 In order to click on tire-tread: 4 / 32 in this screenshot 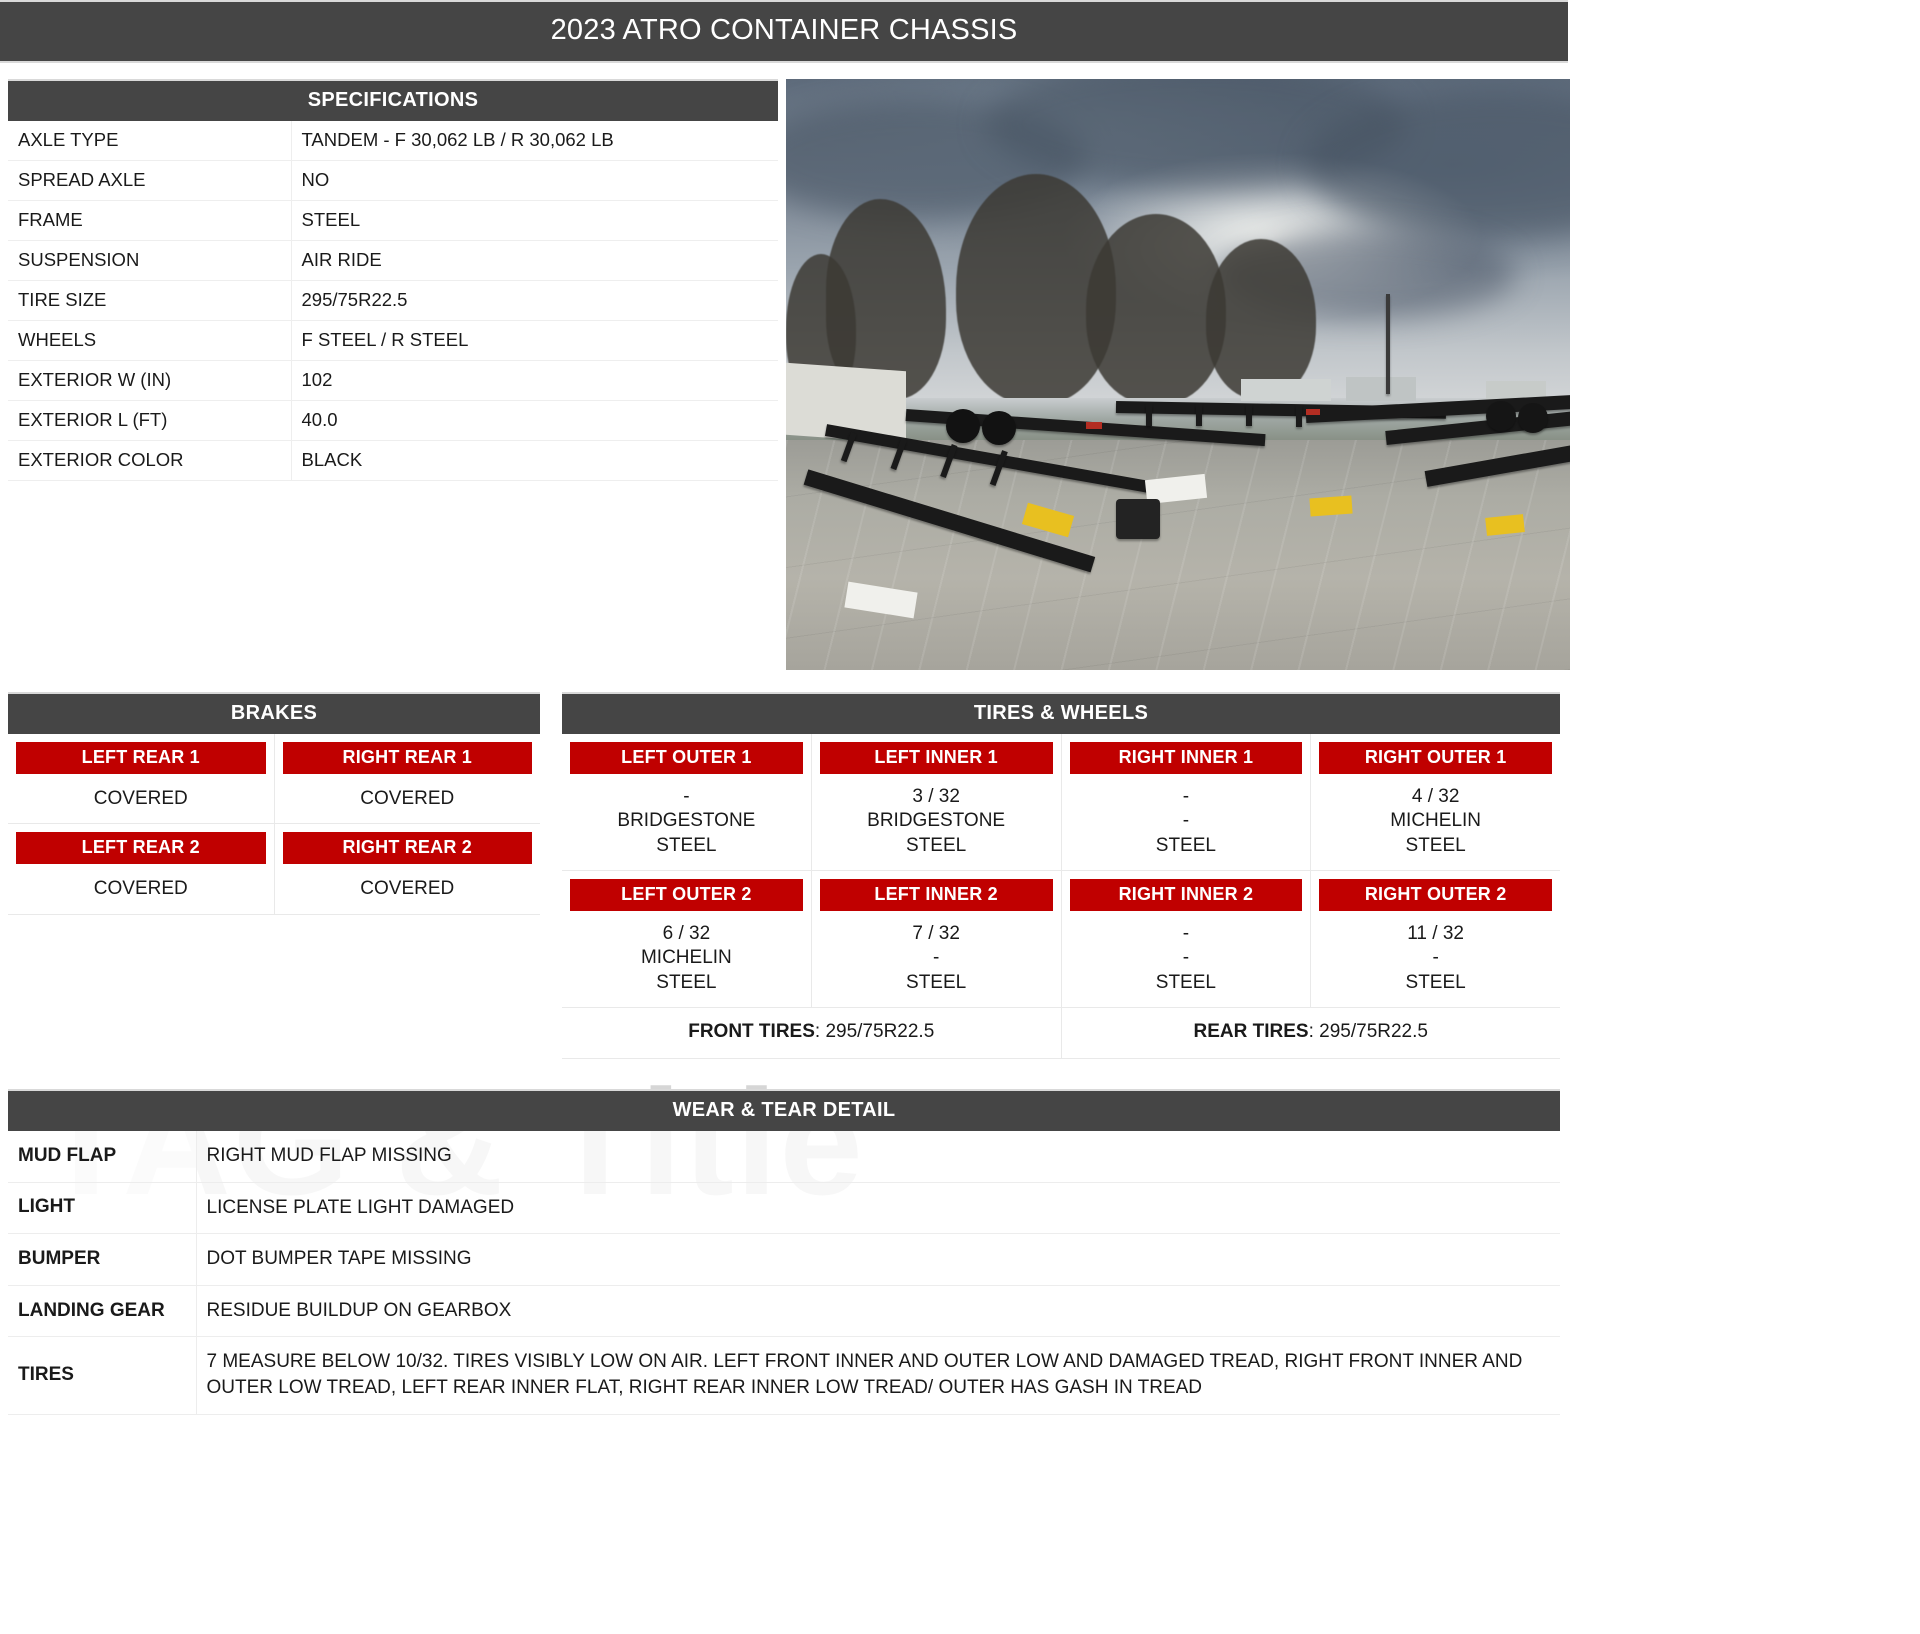, I will do `click(1435, 796)`.